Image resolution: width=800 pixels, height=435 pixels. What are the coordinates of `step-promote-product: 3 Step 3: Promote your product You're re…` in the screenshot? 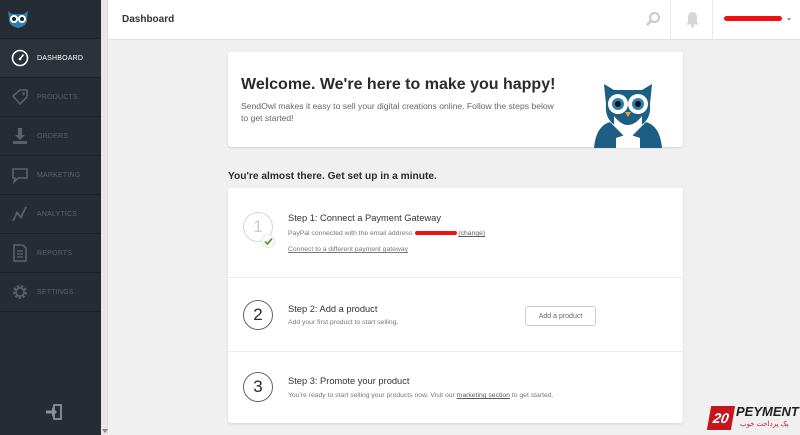 It's located at (455, 387).